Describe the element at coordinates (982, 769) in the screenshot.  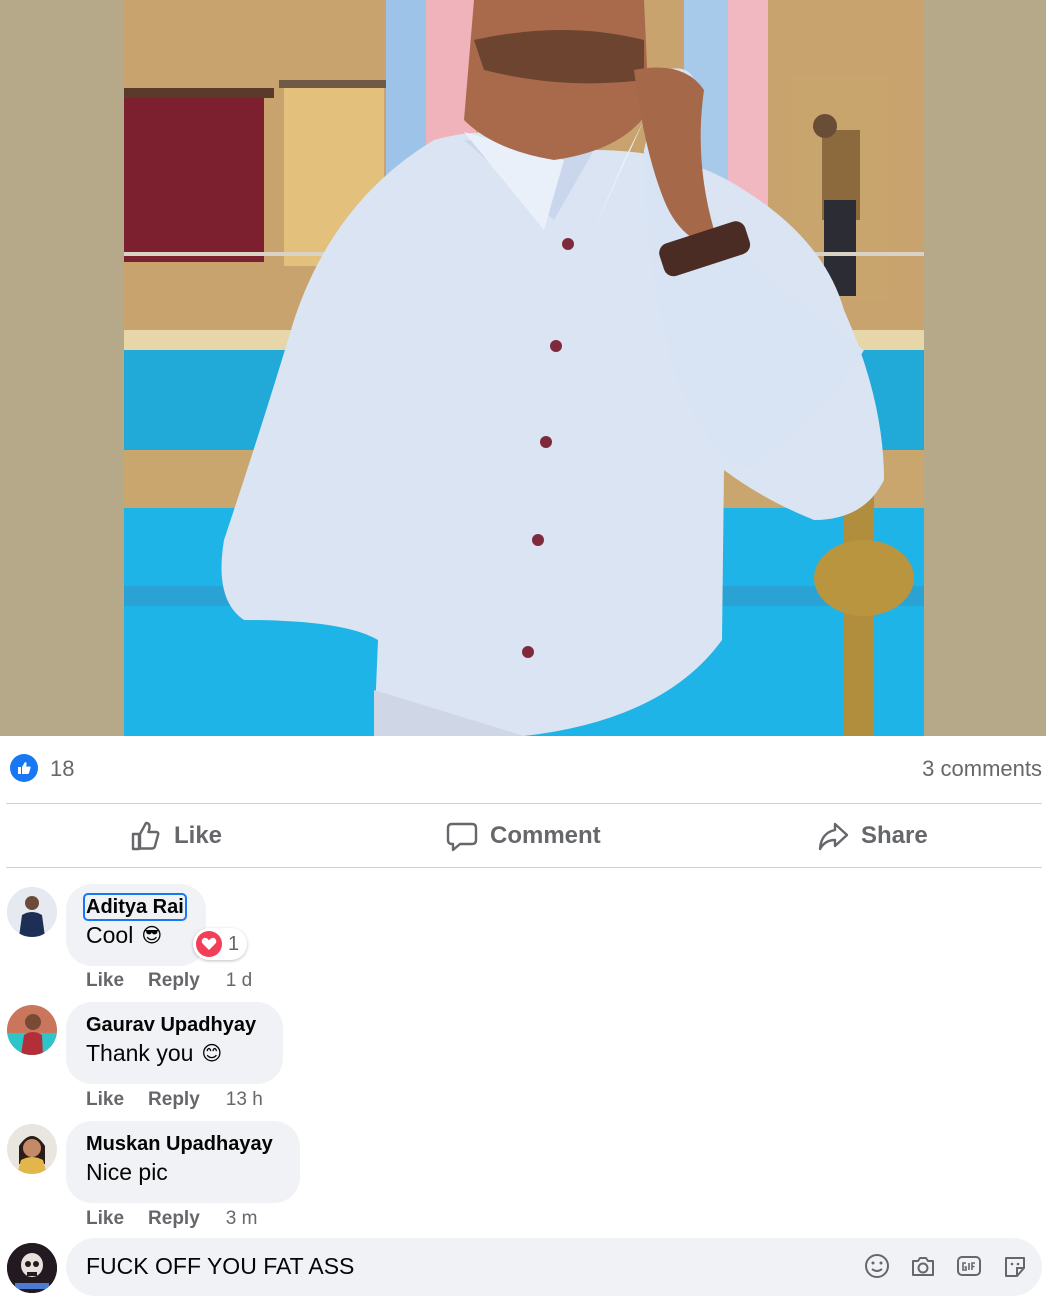
I see `comments-count-link: 3 comments` at that location.